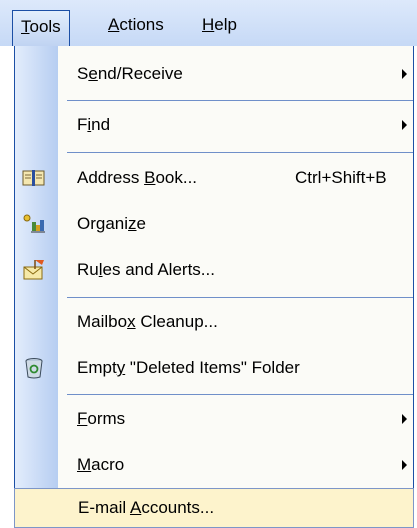 The height and width of the screenshot is (528, 417). What do you see at coordinates (130, 73) in the screenshot?
I see `menu-item-label: Send/Receive` at bounding box center [130, 73].